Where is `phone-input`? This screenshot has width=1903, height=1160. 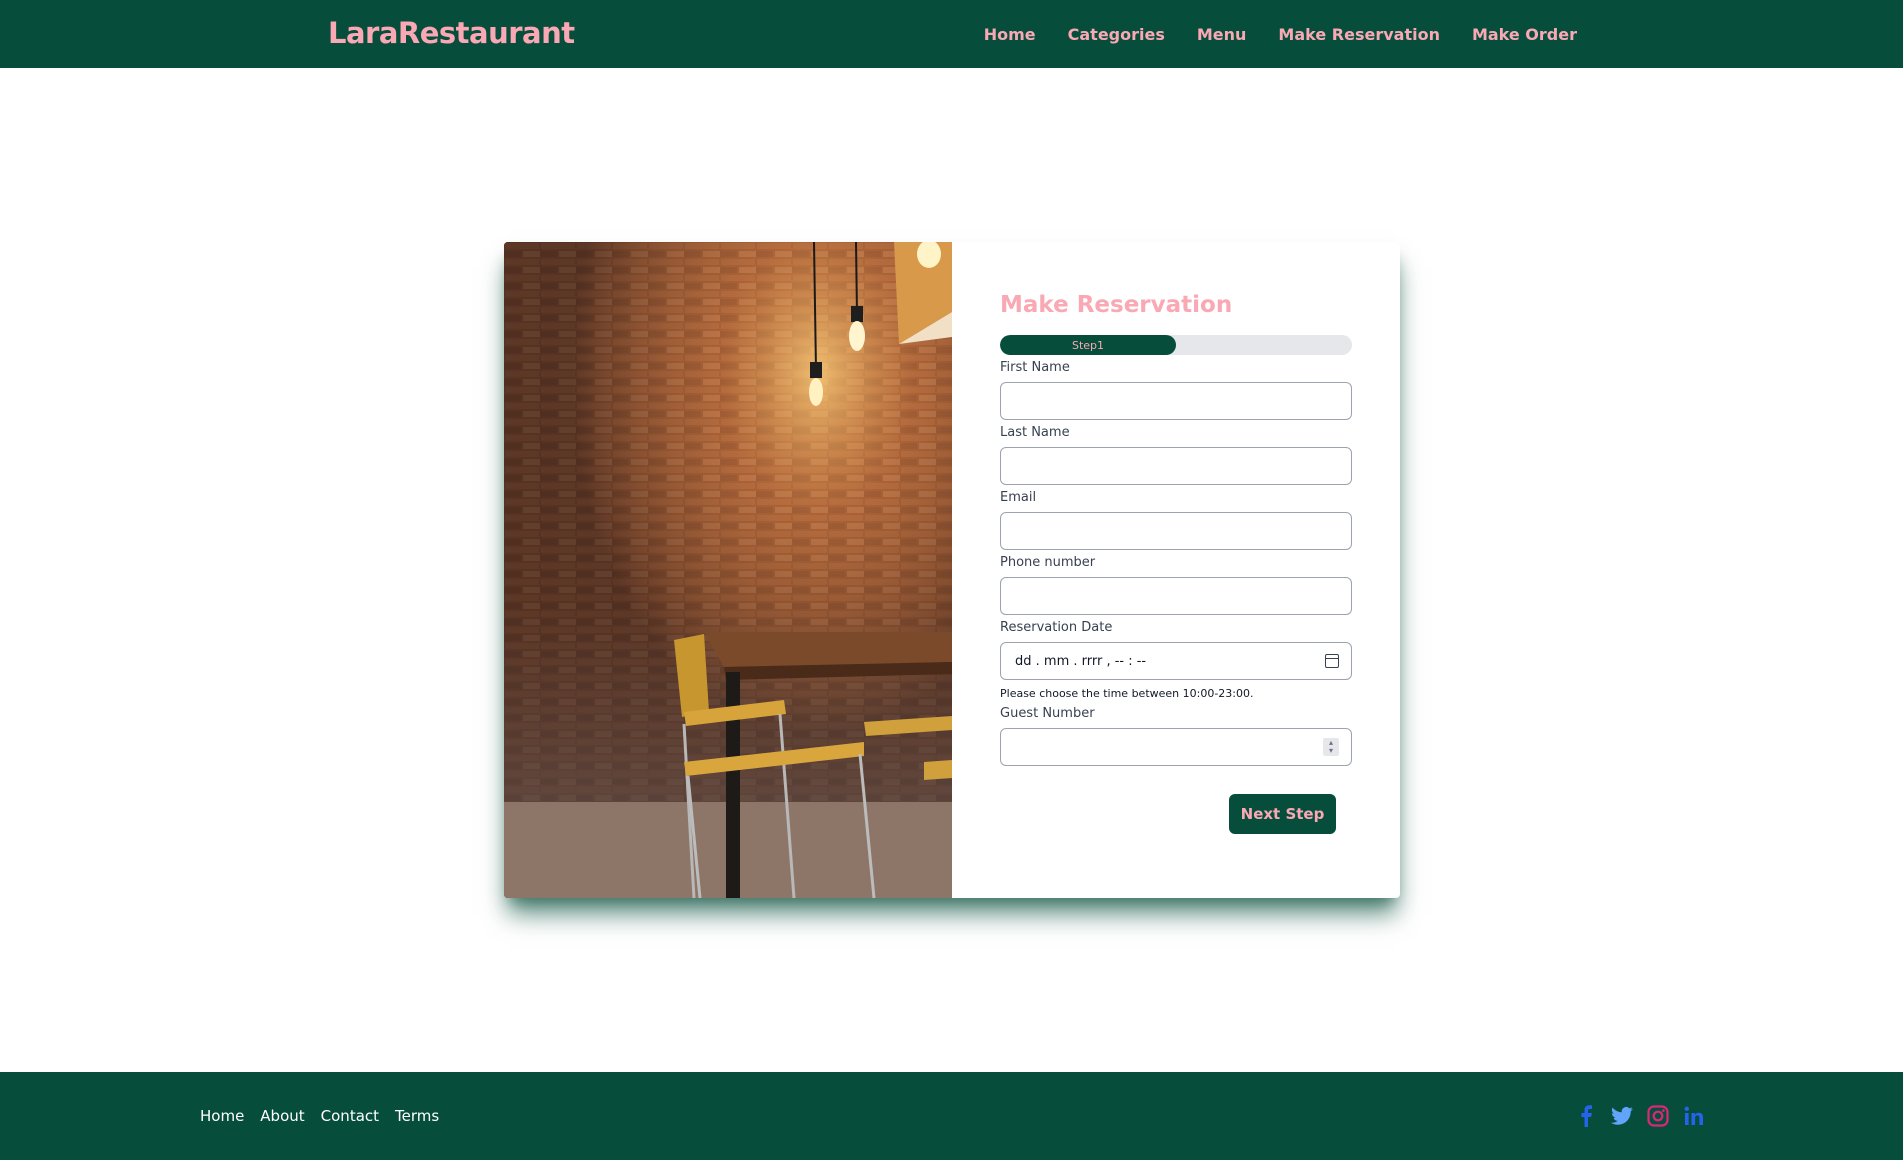
phone-input is located at coordinates (1176, 596).